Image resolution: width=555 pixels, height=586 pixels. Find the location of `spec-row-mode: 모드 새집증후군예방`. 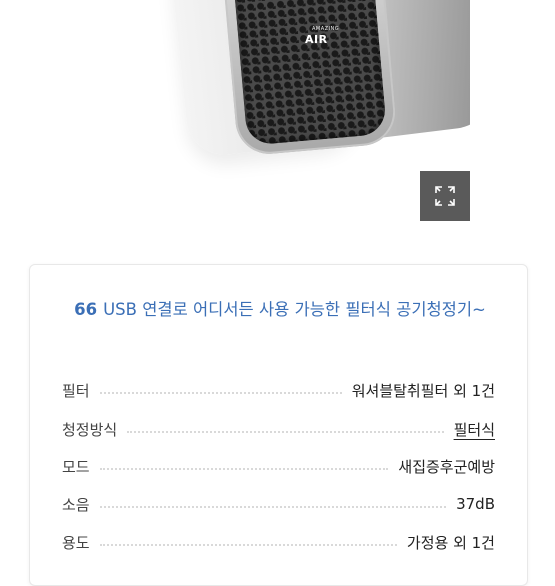

spec-row-mode: 모드 새집증후군예방 is located at coordinates (278, 466).